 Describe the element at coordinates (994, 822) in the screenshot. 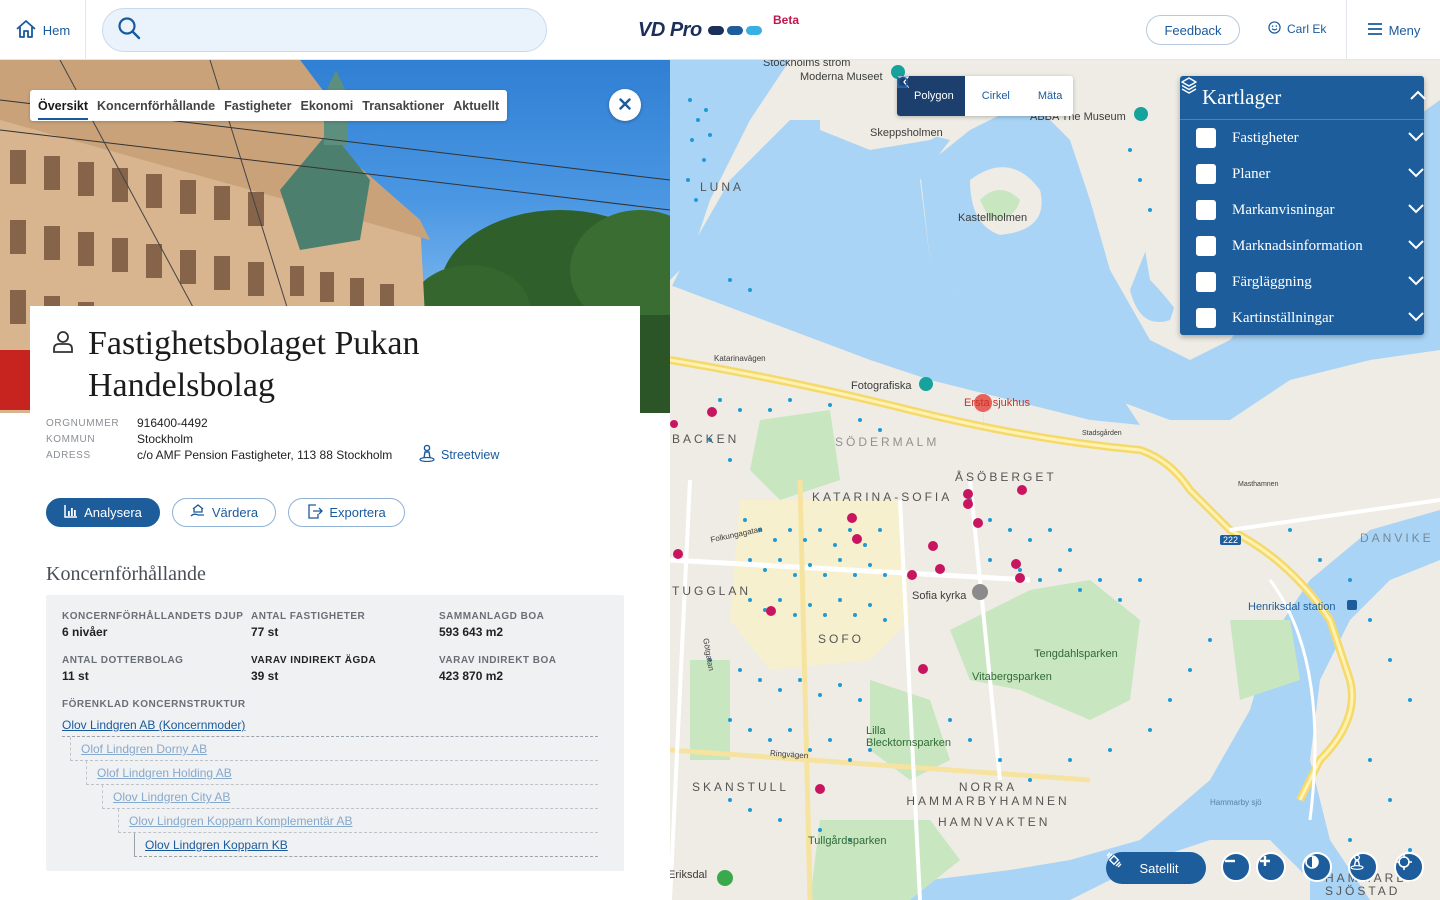

I see `map-label: Hamnvakten` at that location.